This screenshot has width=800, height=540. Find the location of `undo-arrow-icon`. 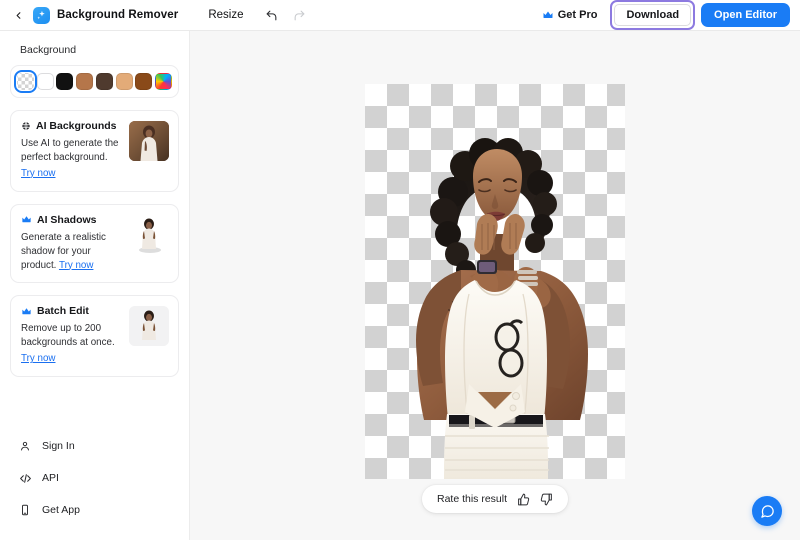

undo-arrow-icon is located at coordinates (271, 15).